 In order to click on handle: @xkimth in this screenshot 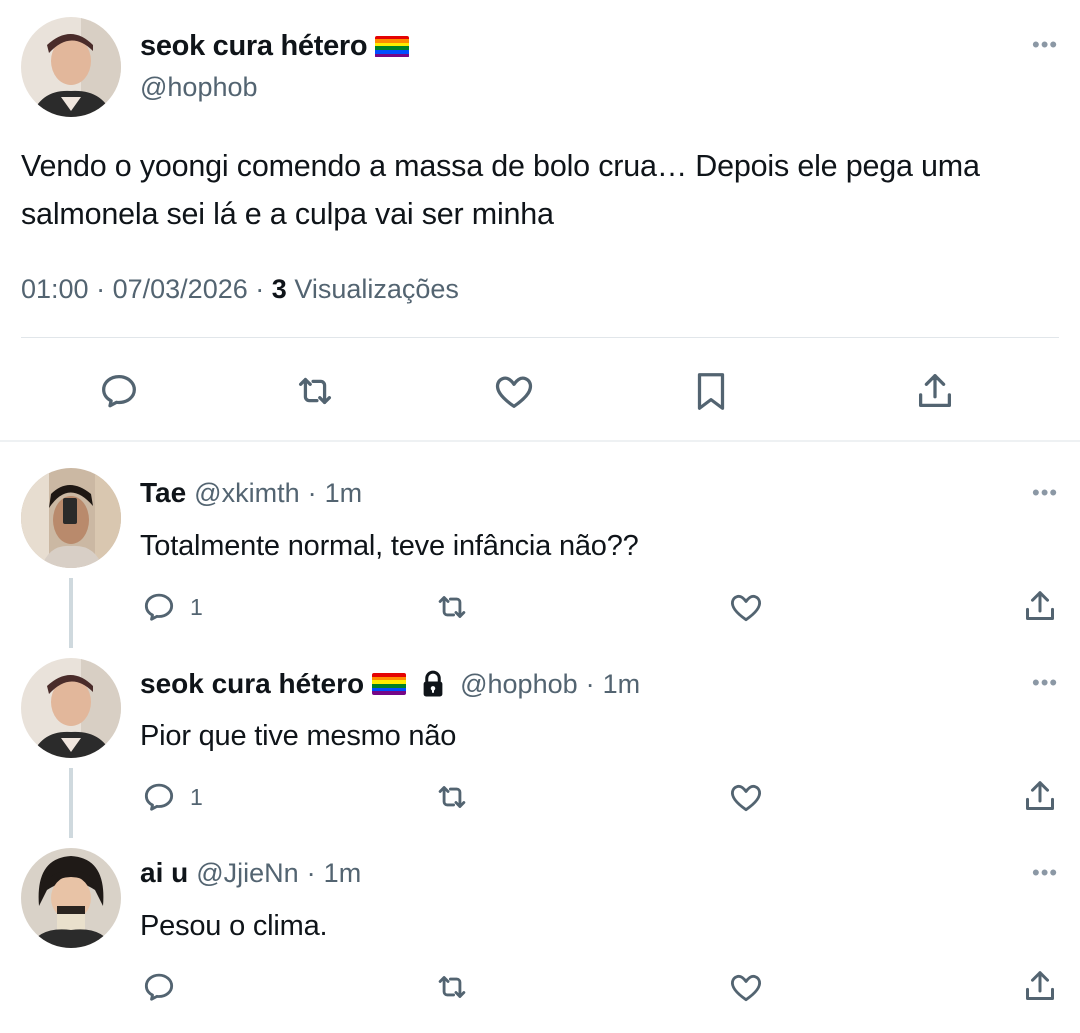, I will do `click(246, 493)`.